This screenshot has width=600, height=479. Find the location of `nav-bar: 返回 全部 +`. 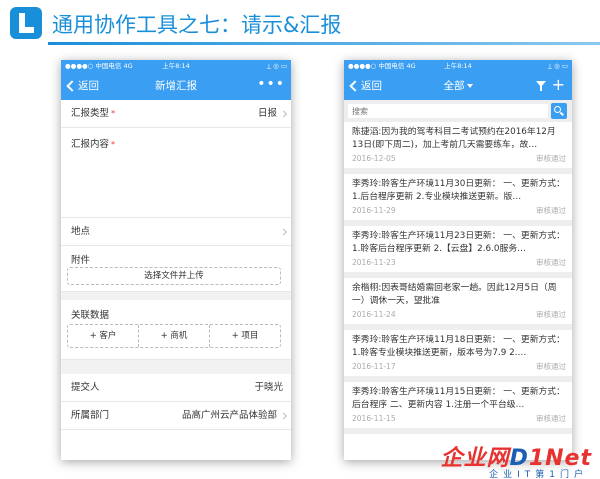

nav-bar: 返回 全部 + is located at coordinates (458, 86).